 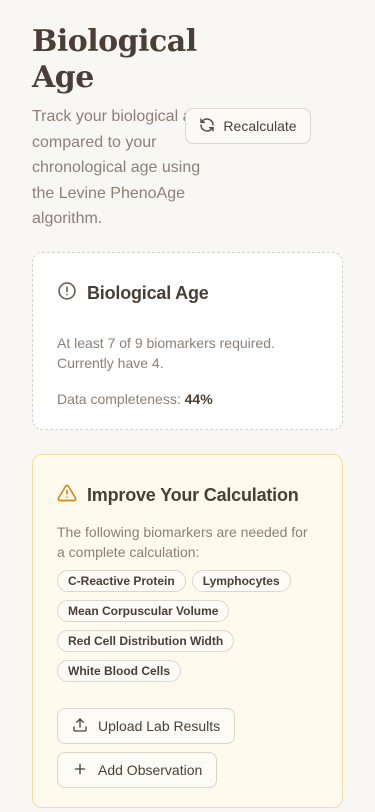 I want to click on biological-age-card-title: Biological Age, so click(x=148, y=293).